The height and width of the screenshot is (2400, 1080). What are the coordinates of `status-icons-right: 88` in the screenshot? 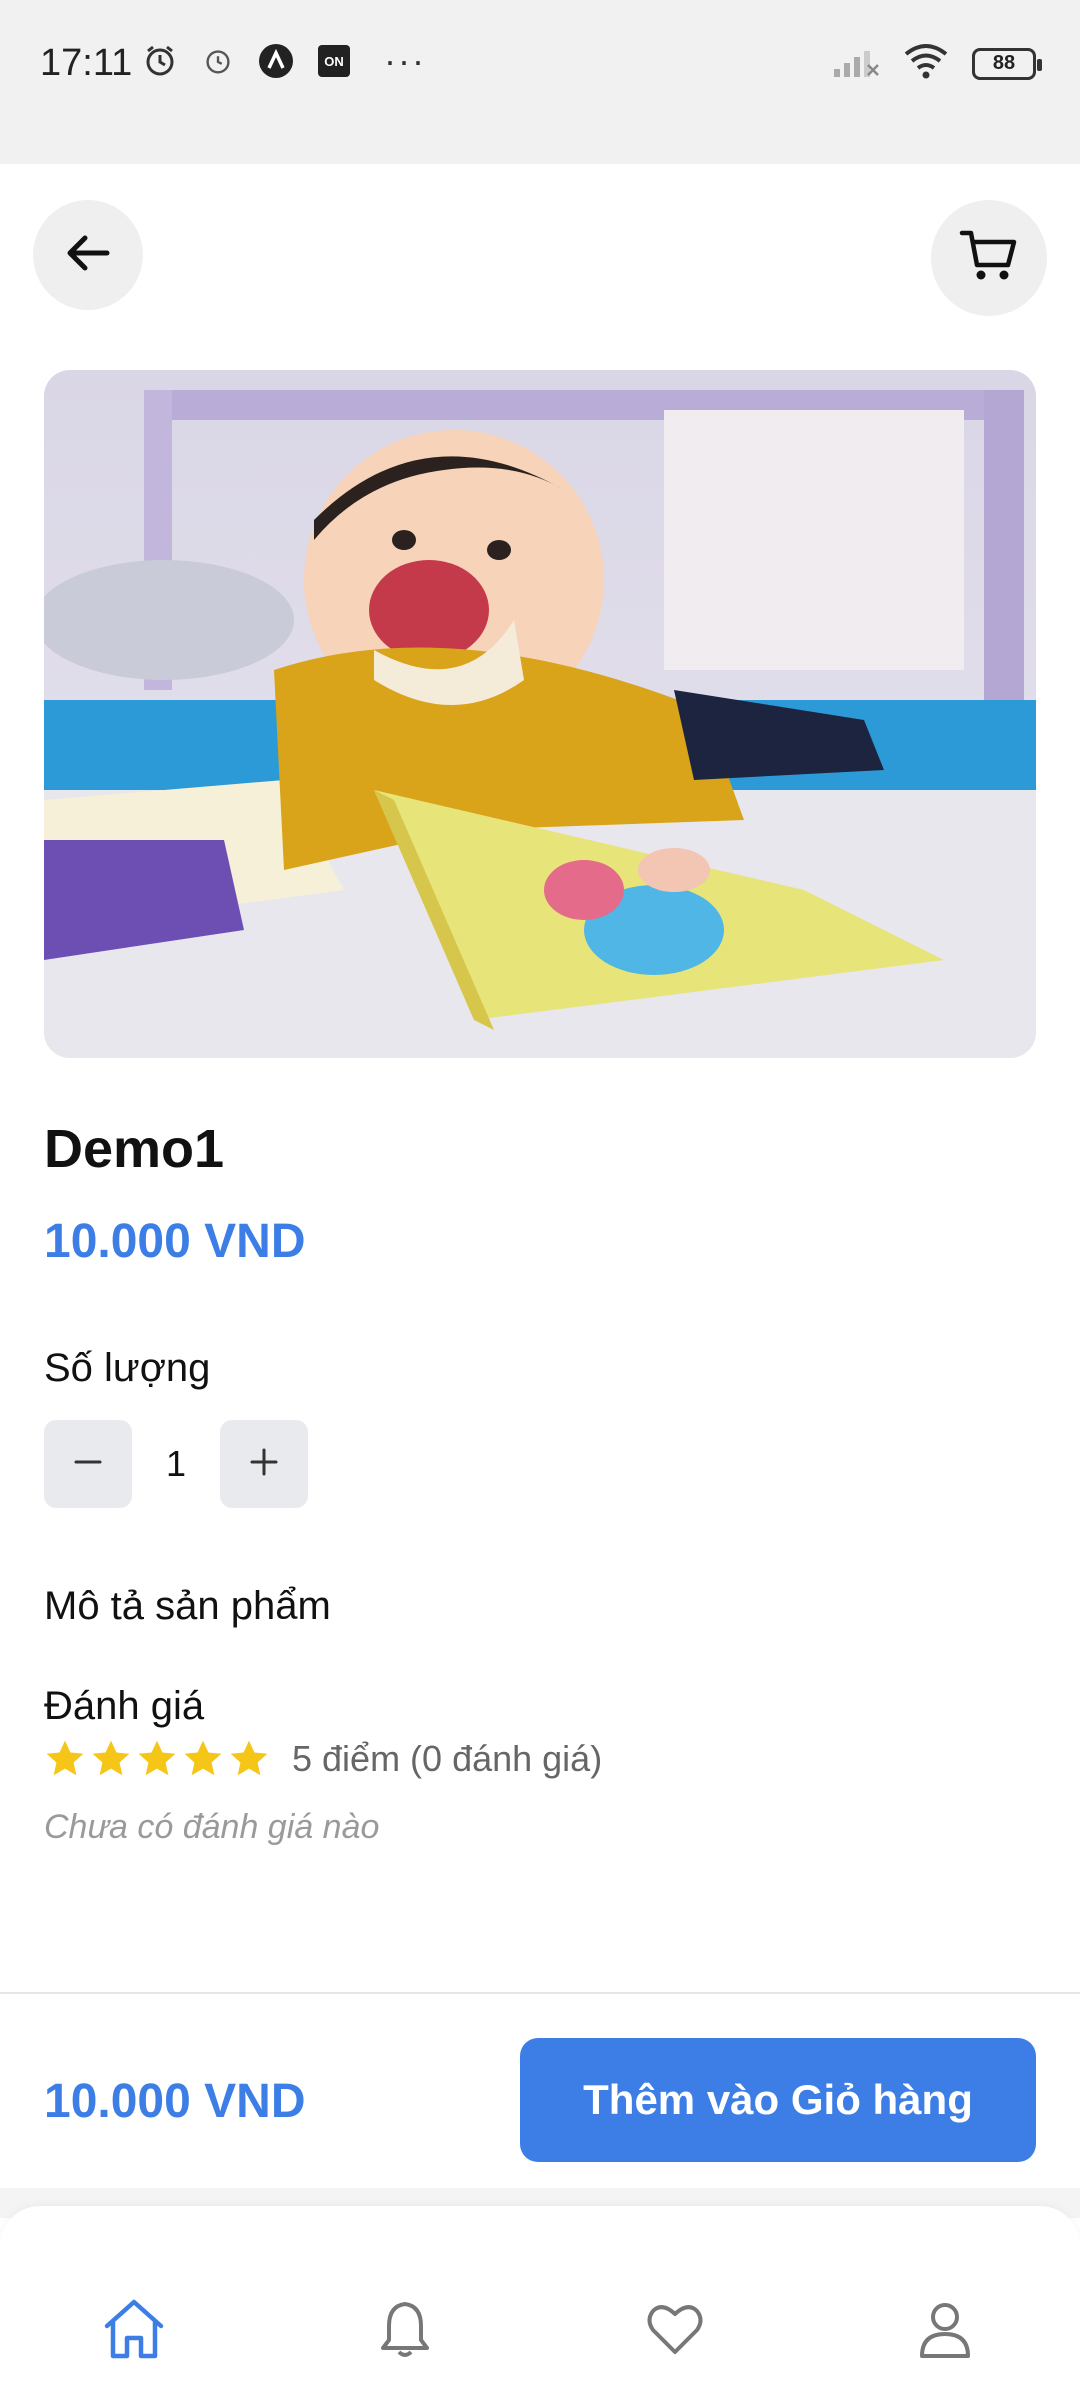 It's located at (937, 63).